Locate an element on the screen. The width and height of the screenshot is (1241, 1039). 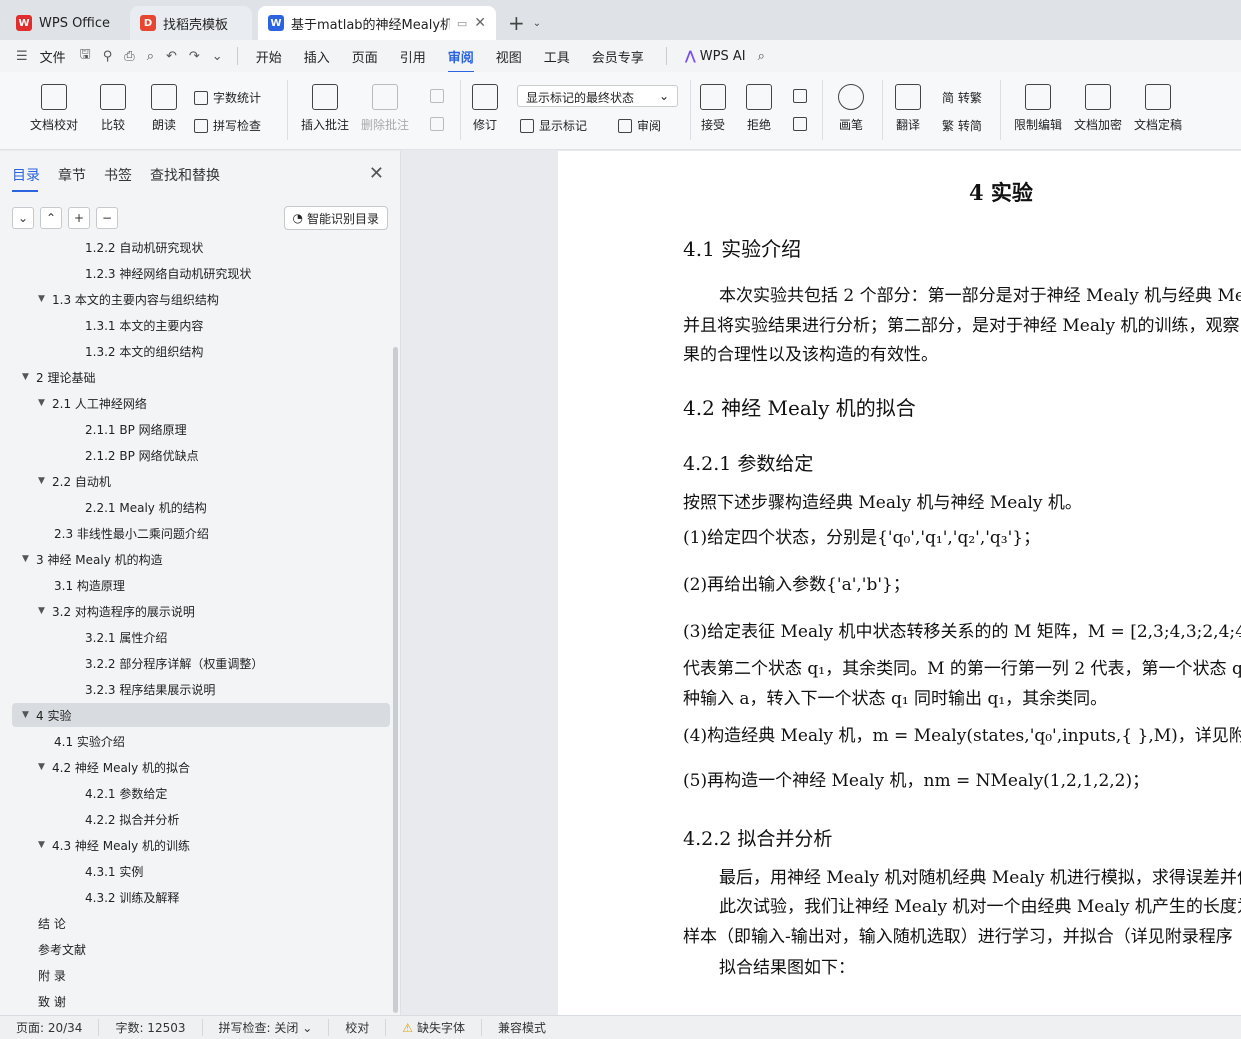
menu-review: 审阅 is located at coordinates (460, 60).